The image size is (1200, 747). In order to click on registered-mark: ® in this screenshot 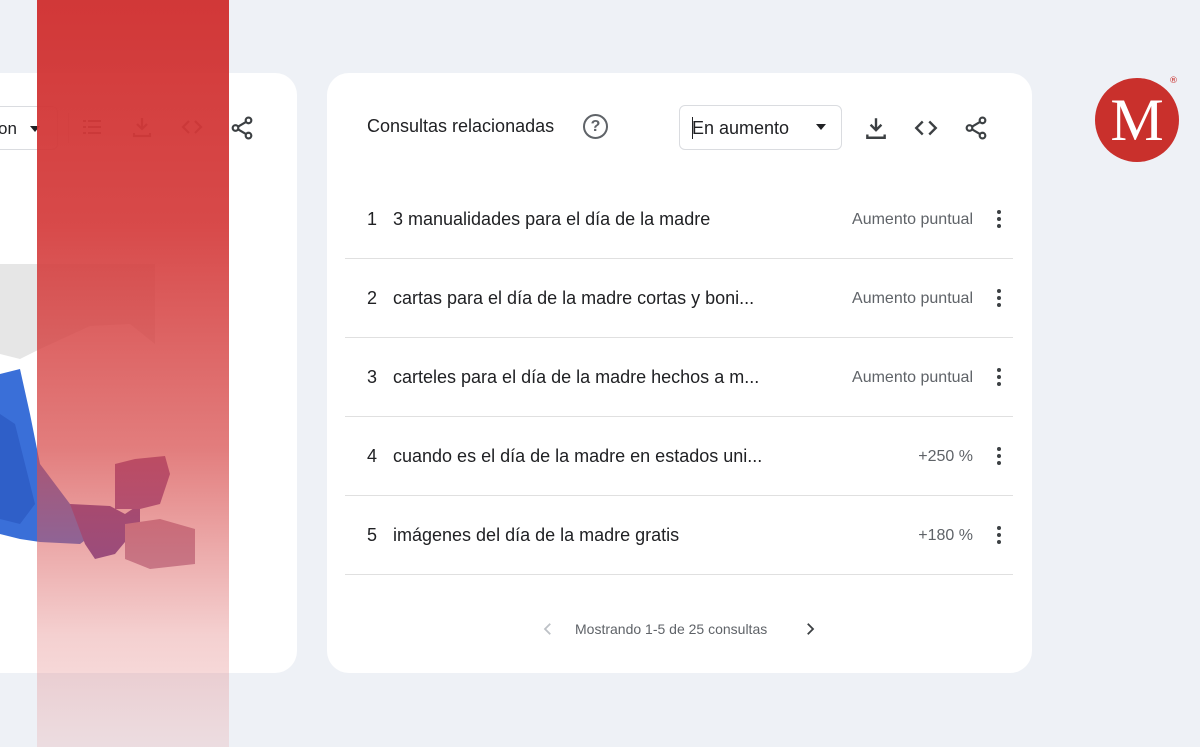, I will do `click(1173, 81)`.